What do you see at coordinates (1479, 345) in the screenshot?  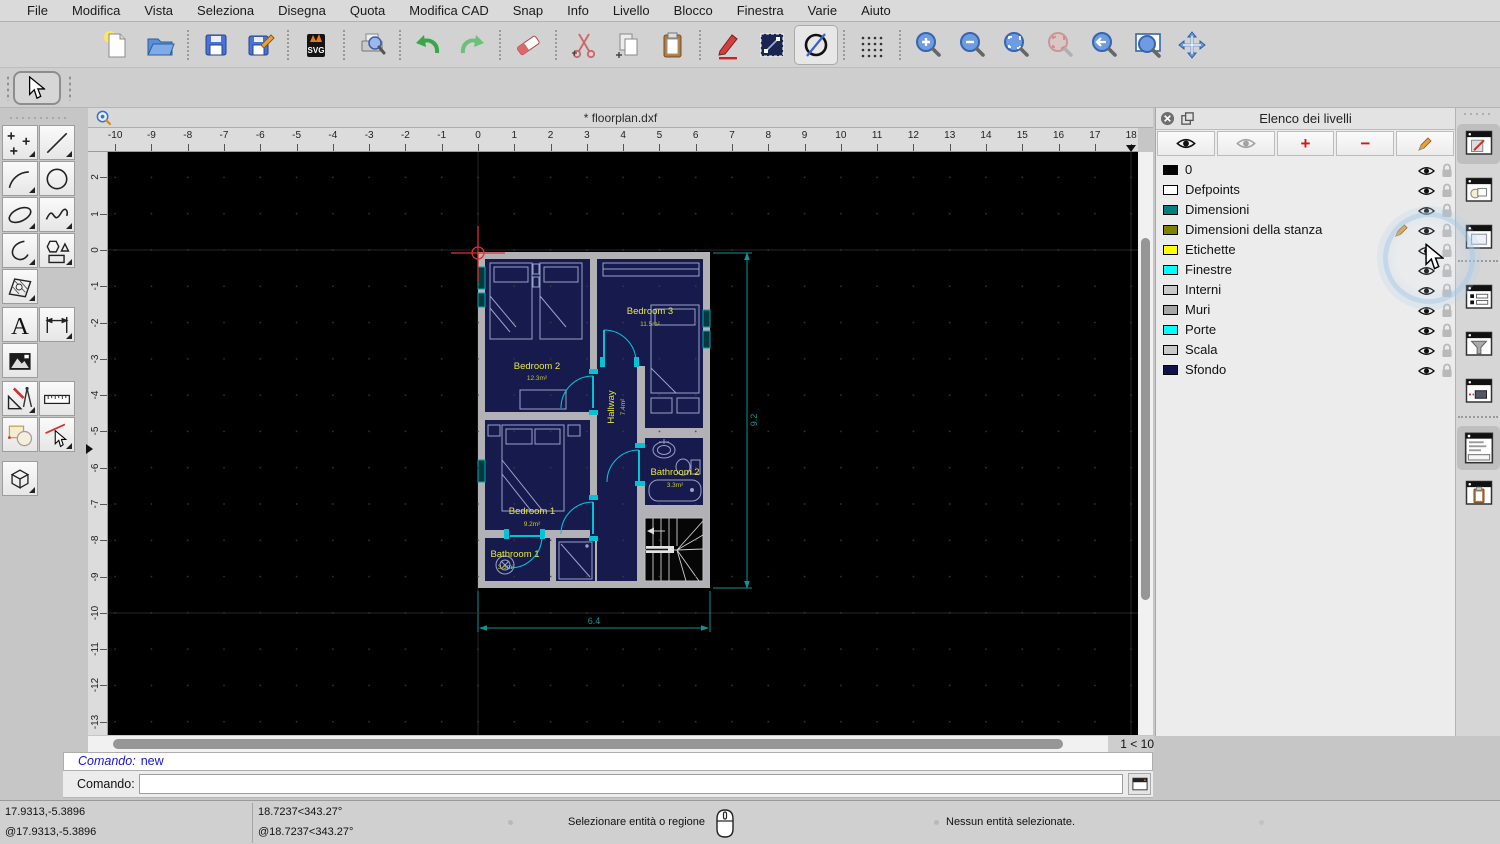 I see `selection-filter-dock-button` at bounding box center [1479, 345].